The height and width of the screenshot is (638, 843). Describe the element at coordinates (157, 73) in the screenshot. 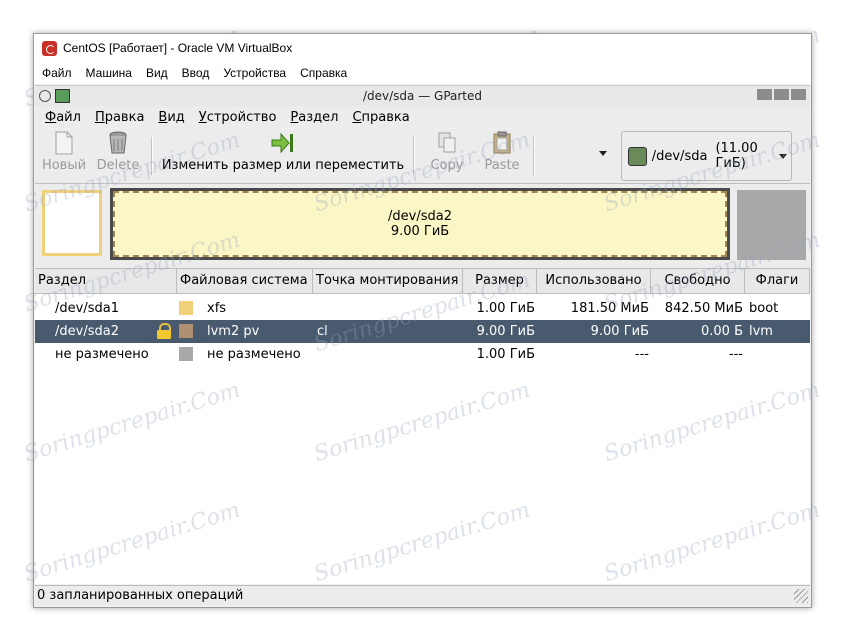

I see `vbox-menu-view: Вид` at that location.